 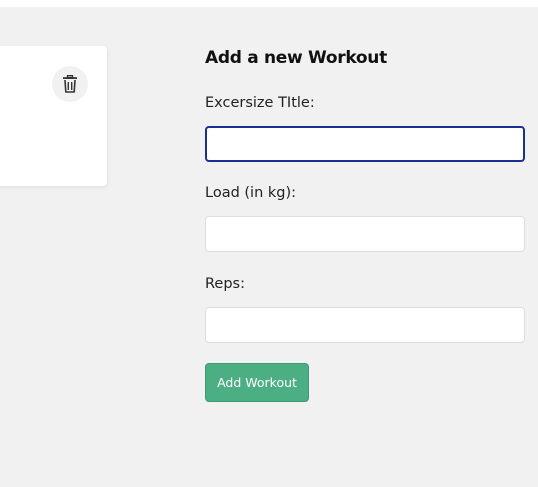 What do you see at coordinates (269, 3) in the screenshot?
I see `top-strip` at bounding box center [269, 3].